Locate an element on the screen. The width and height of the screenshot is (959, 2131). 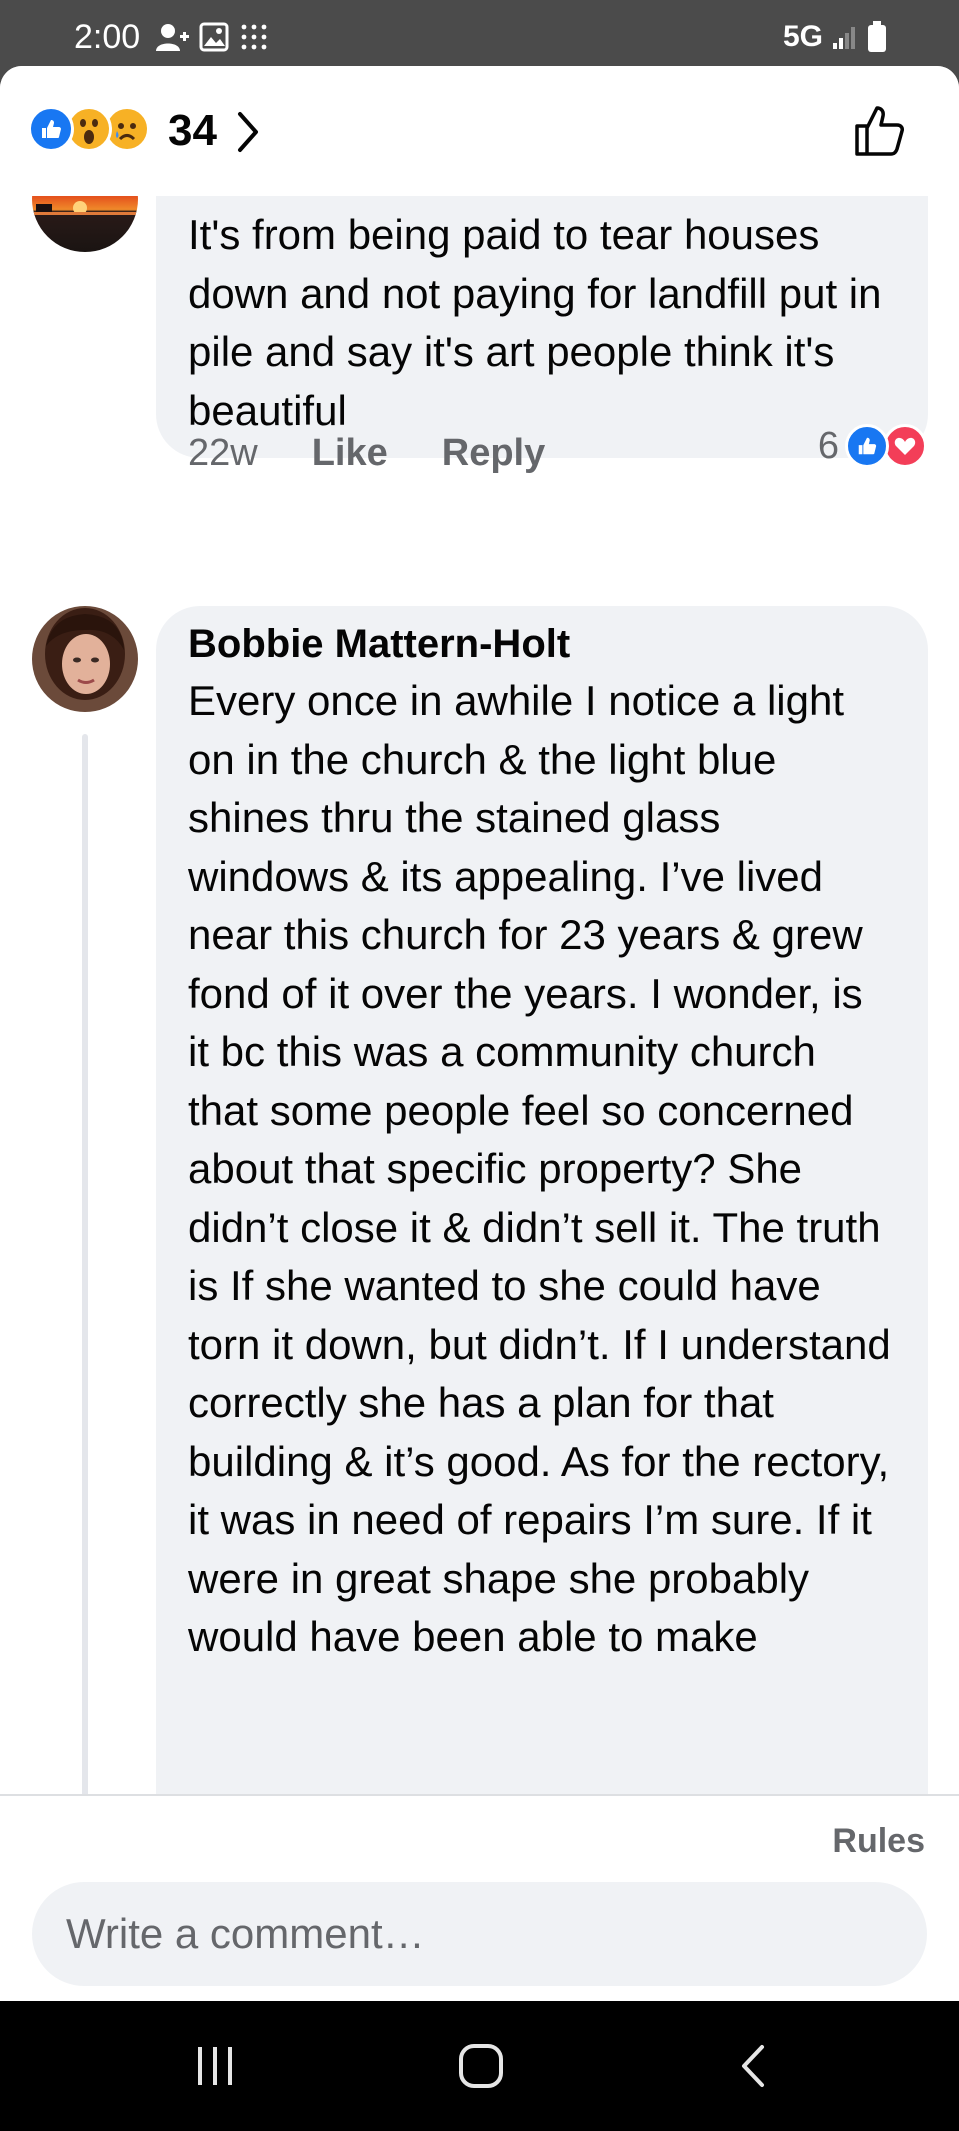
chevron-right-icon is located at coordinates (248, 132).